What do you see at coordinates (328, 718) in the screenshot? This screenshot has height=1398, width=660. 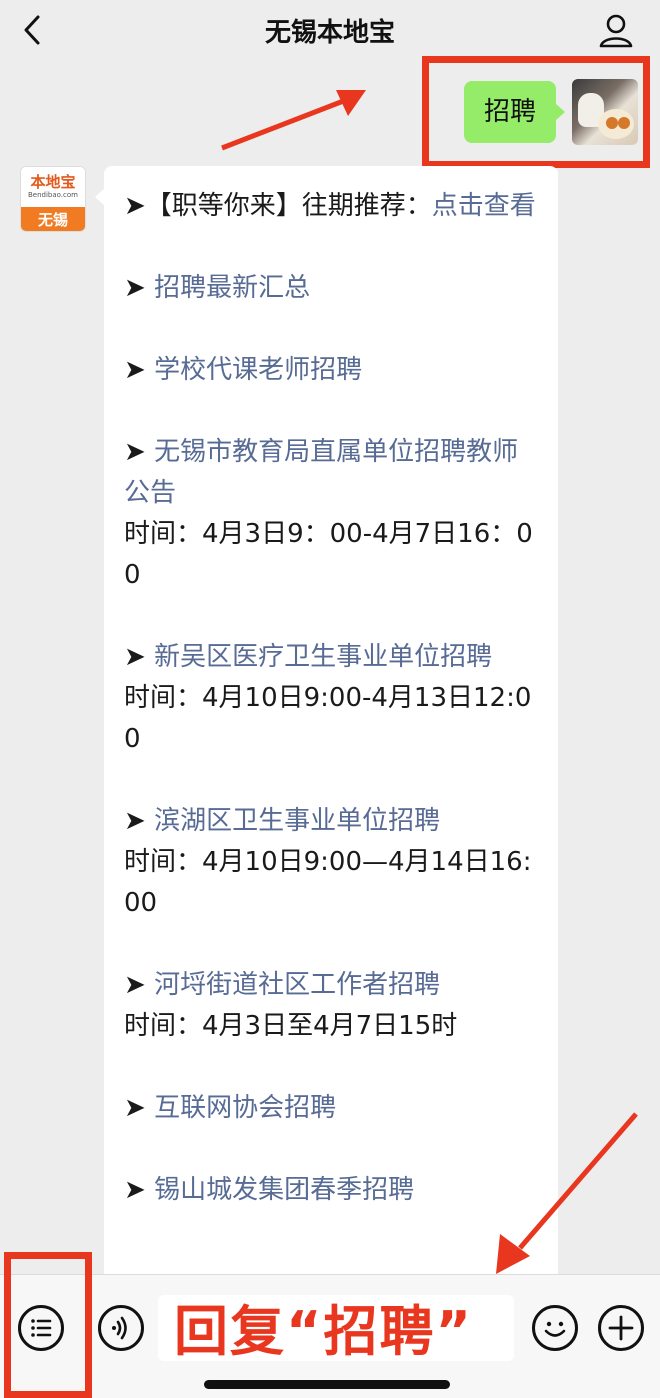 I see `time-text: 时间：4月10日9:00-4月13日12:00` at bounding box center [328, 718].